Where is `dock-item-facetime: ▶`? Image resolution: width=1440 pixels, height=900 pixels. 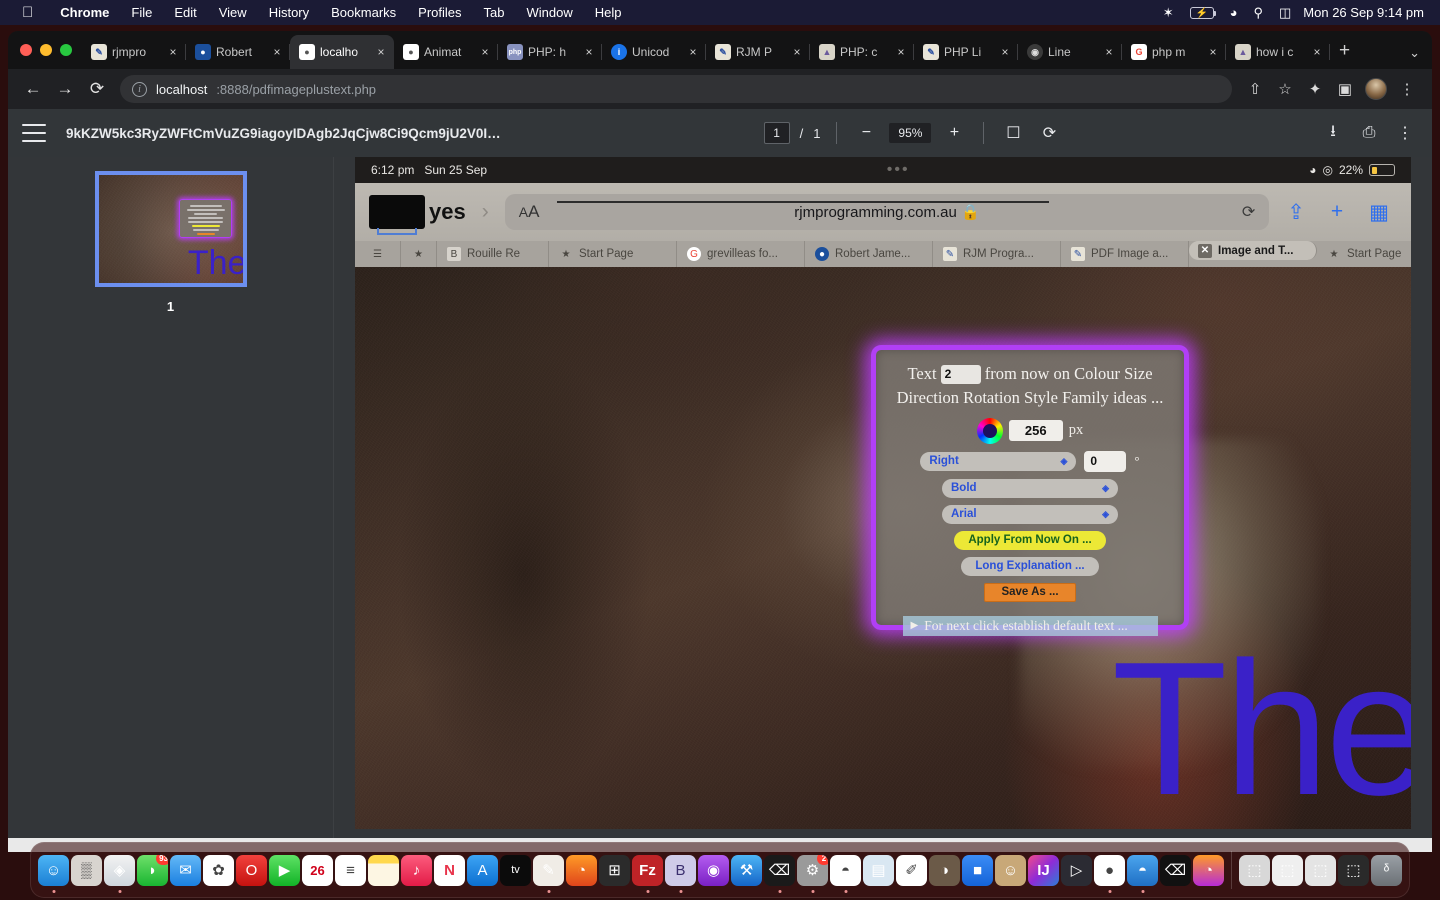 dock-item-facetime: ▶ is located at coordinates (284, 870).